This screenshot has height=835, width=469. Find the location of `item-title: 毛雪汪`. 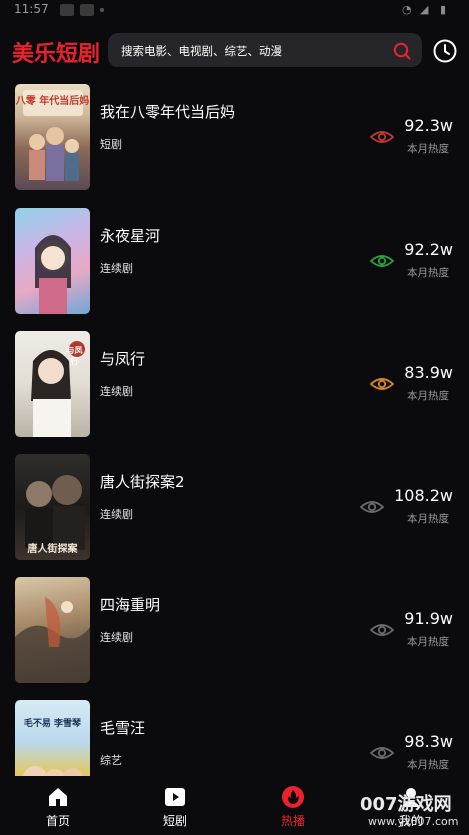

item-title: 毛雪汪 is located at coordinates (122, 727).